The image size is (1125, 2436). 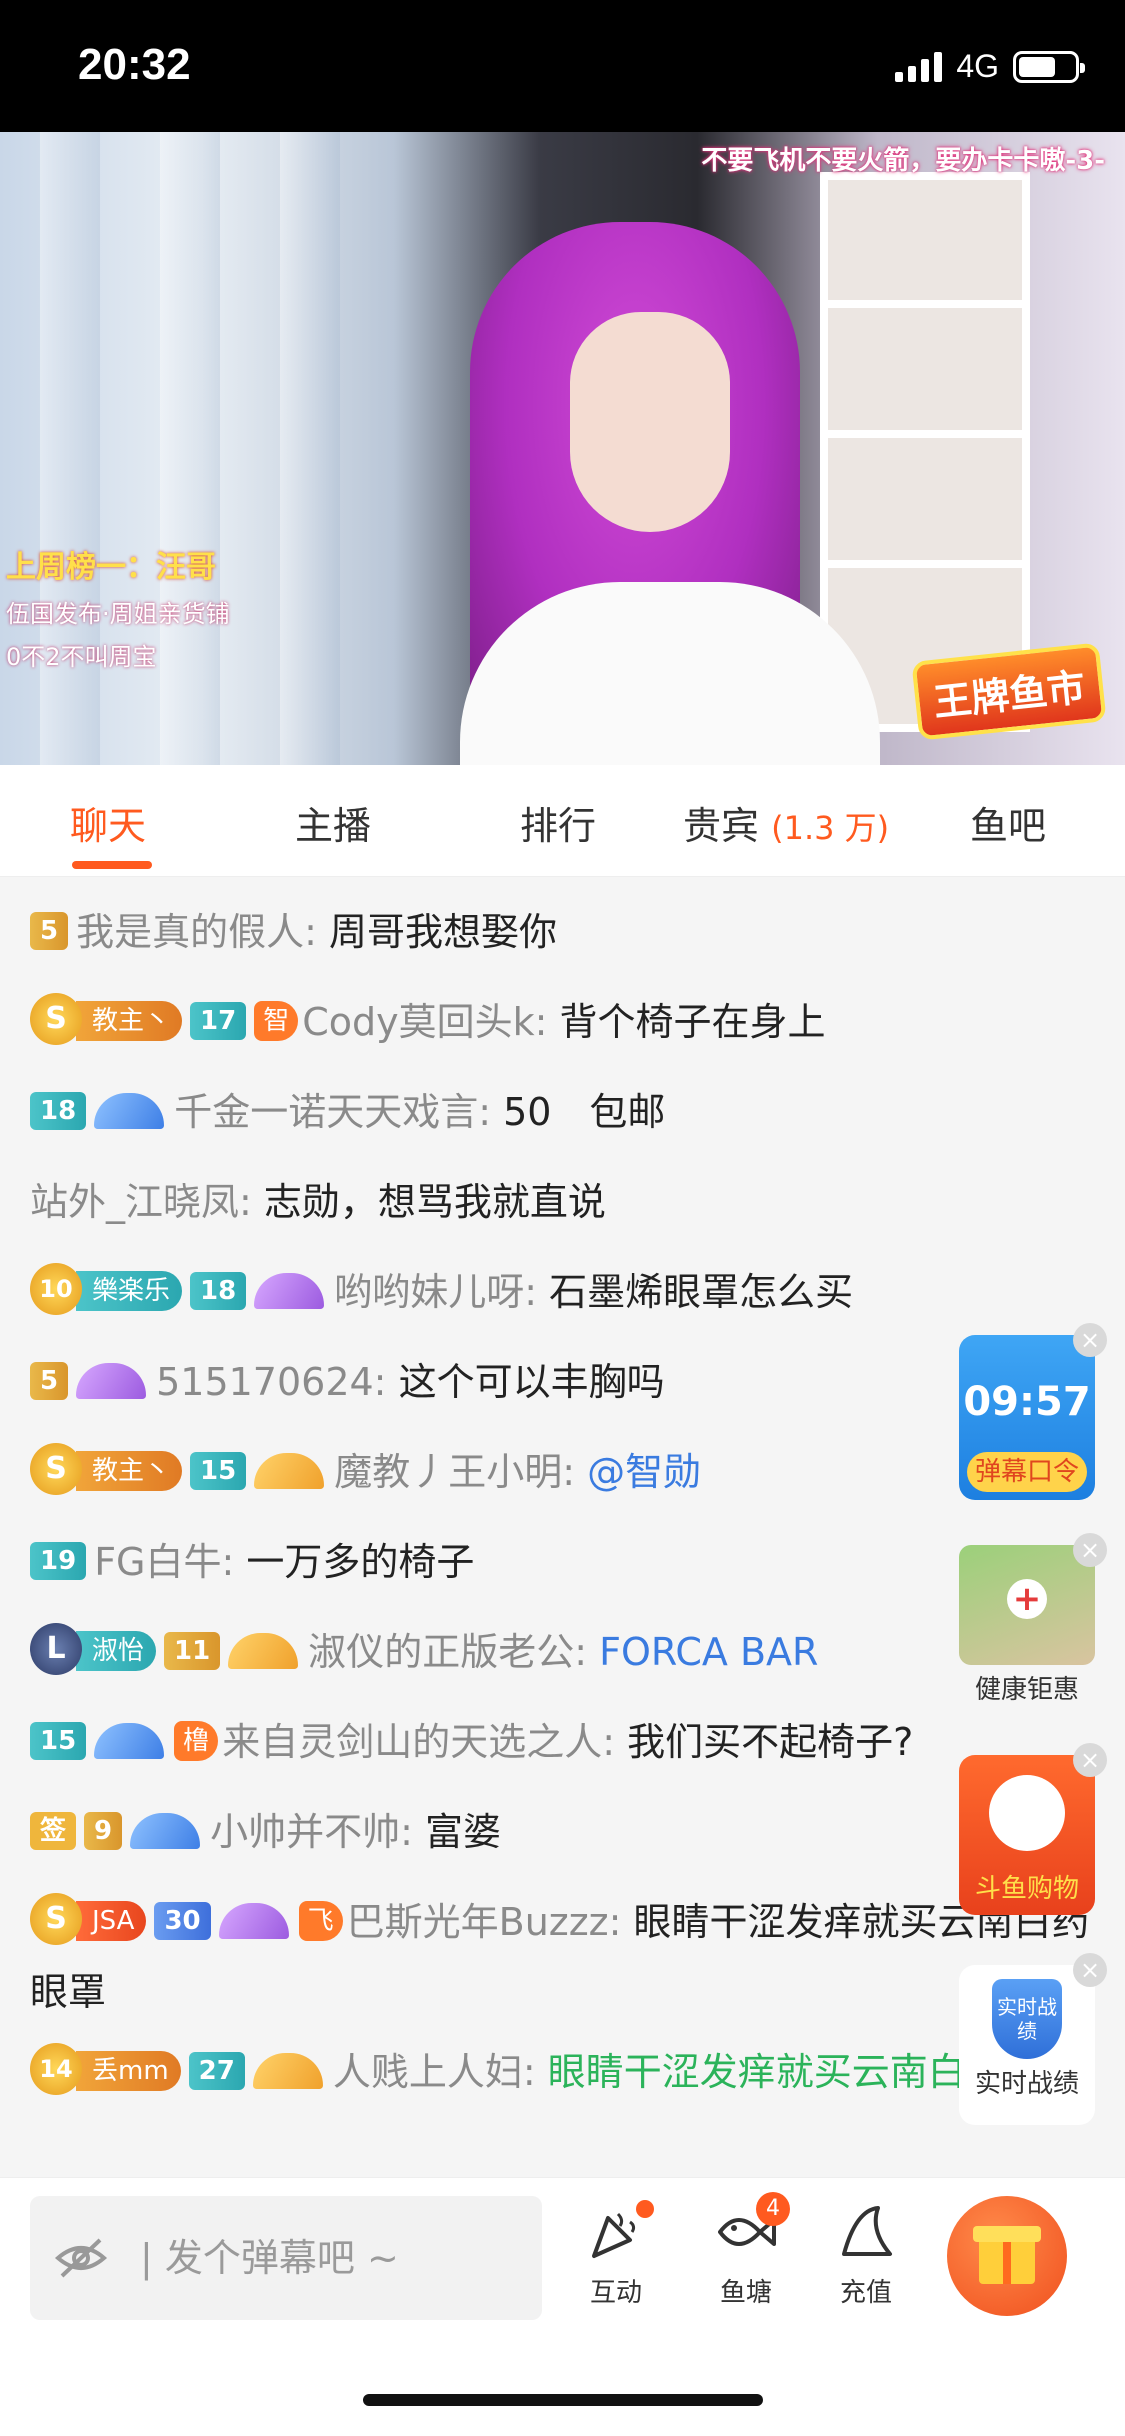 I want to click on video-overlay-text: 上周榜一：汪哥 伍国发布·周姐亲货铺 0不2不叫周宝, so click(x=216, y=611).